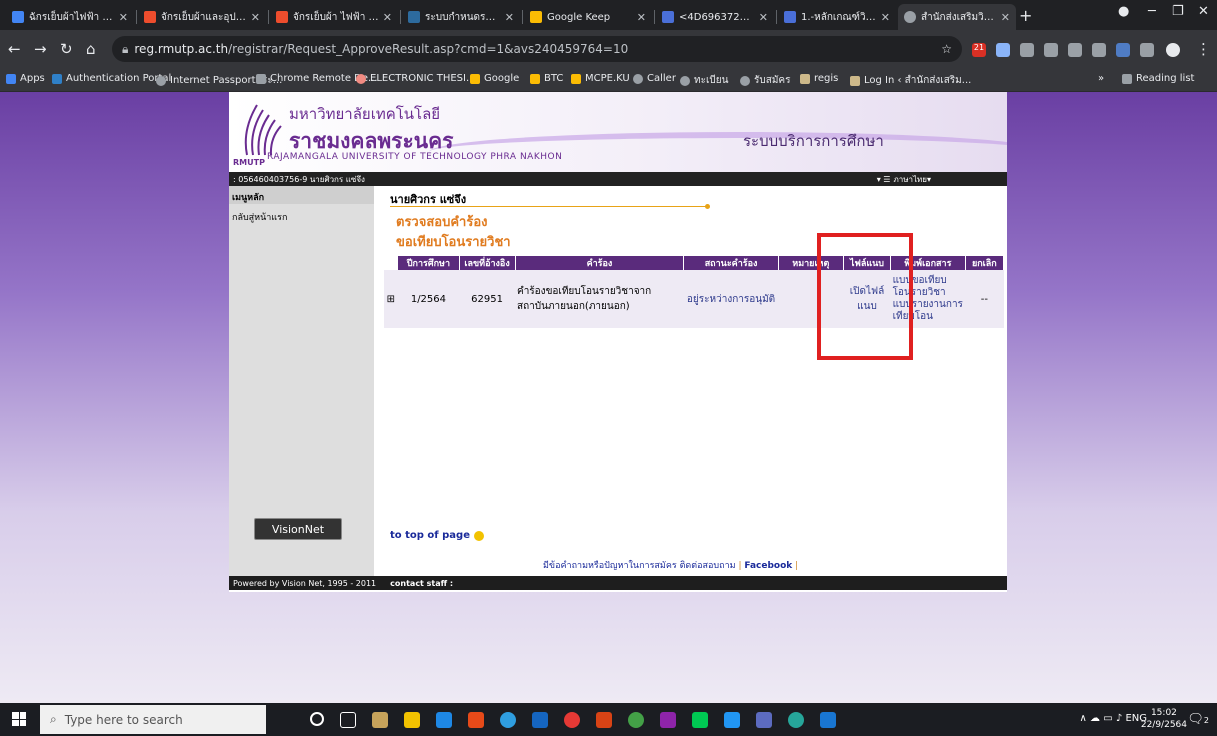  Describe the element at coordinates (910, 17) in the screenshot. I see `globe-icon` at that location.